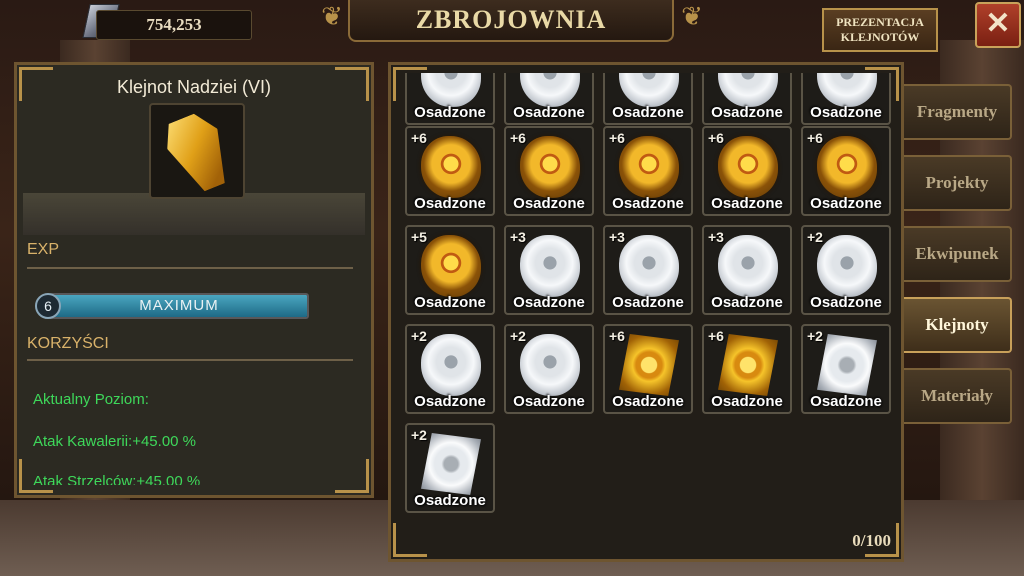  I want to click on close-button: ✕, so click(998, 25).